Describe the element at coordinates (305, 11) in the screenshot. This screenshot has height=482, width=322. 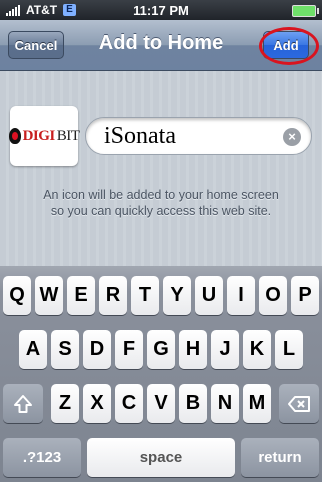
I see `battery-icon` at that location.